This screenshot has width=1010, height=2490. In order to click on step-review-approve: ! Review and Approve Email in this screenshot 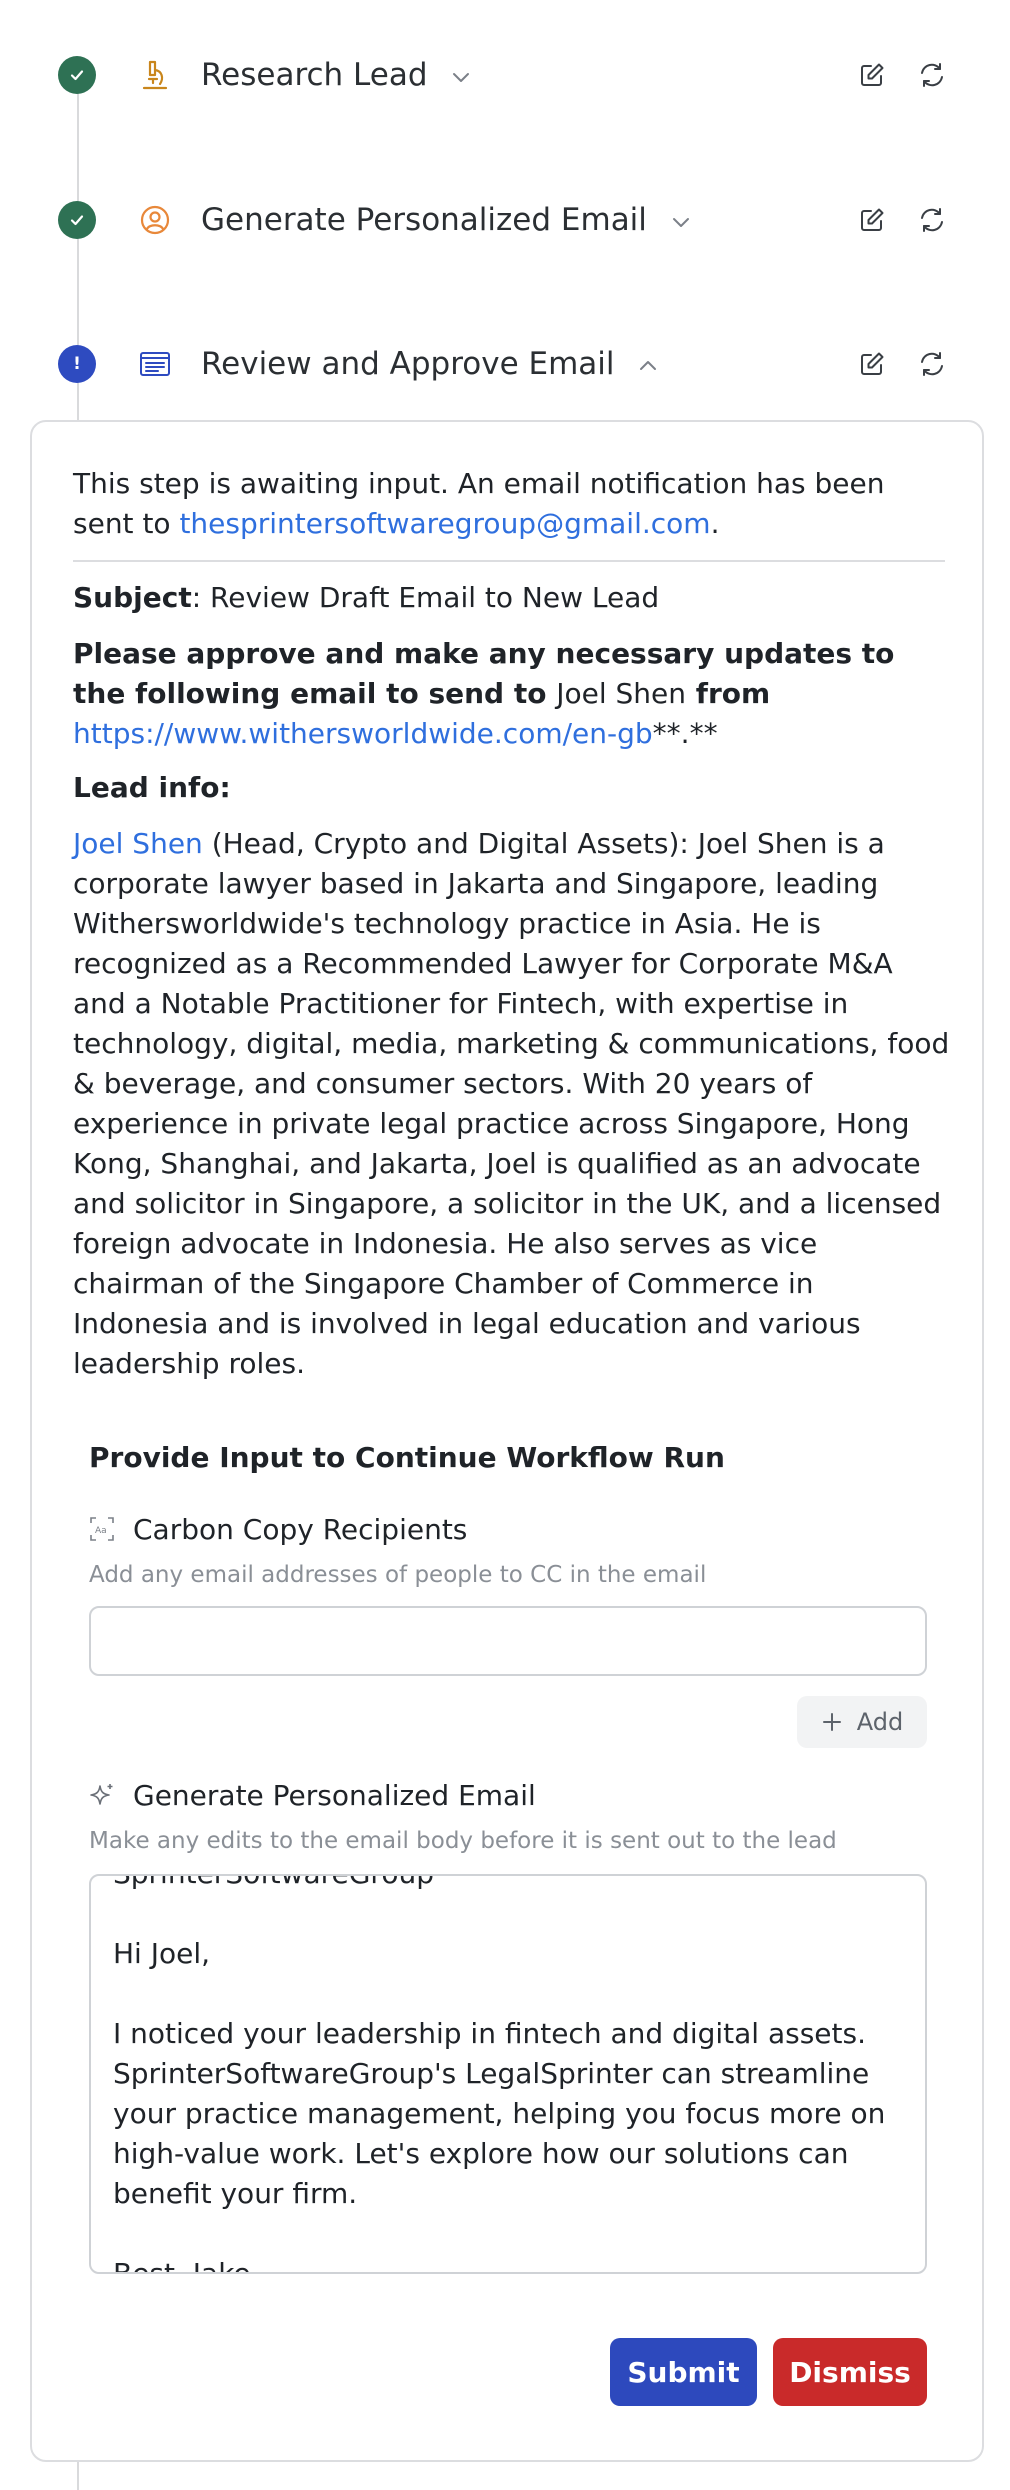, I will do `click(505, 364)`.